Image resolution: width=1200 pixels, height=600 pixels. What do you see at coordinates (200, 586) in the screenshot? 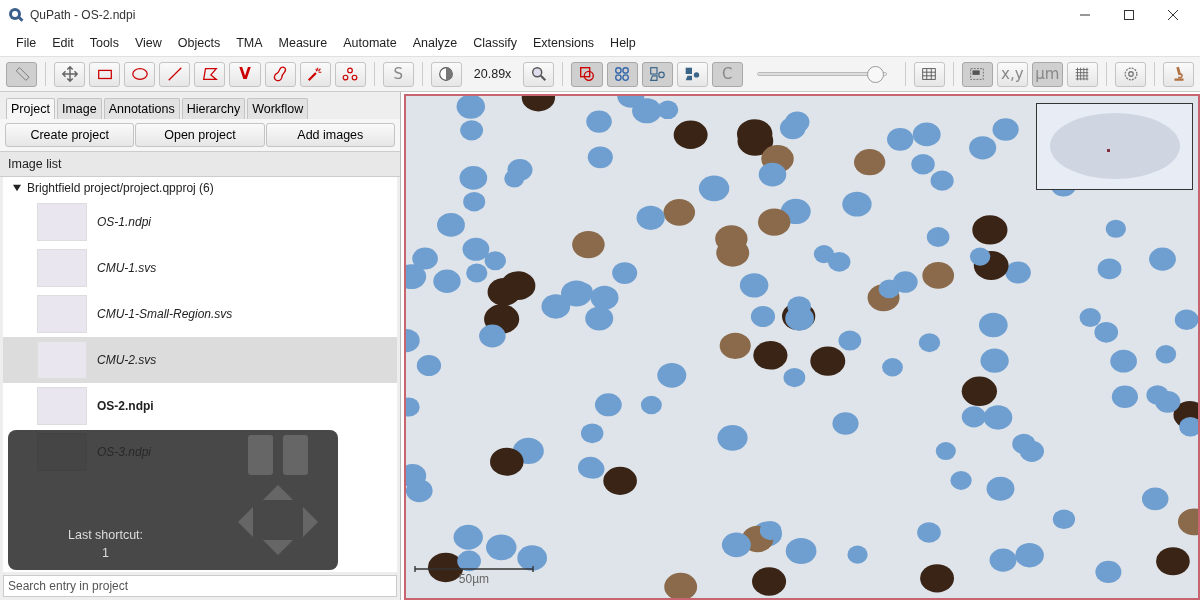
I see `search-field: Search entry in project` at bounding box center [200, 586].